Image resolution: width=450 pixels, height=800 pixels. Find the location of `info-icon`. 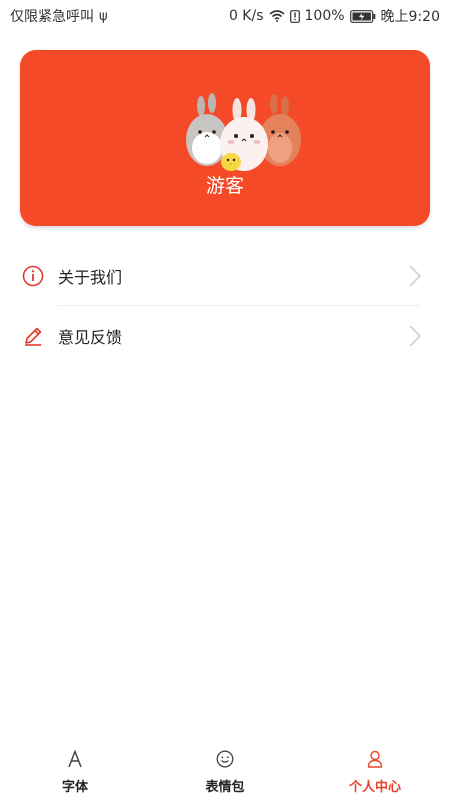

info-icon is located at coordinates (33, 276).